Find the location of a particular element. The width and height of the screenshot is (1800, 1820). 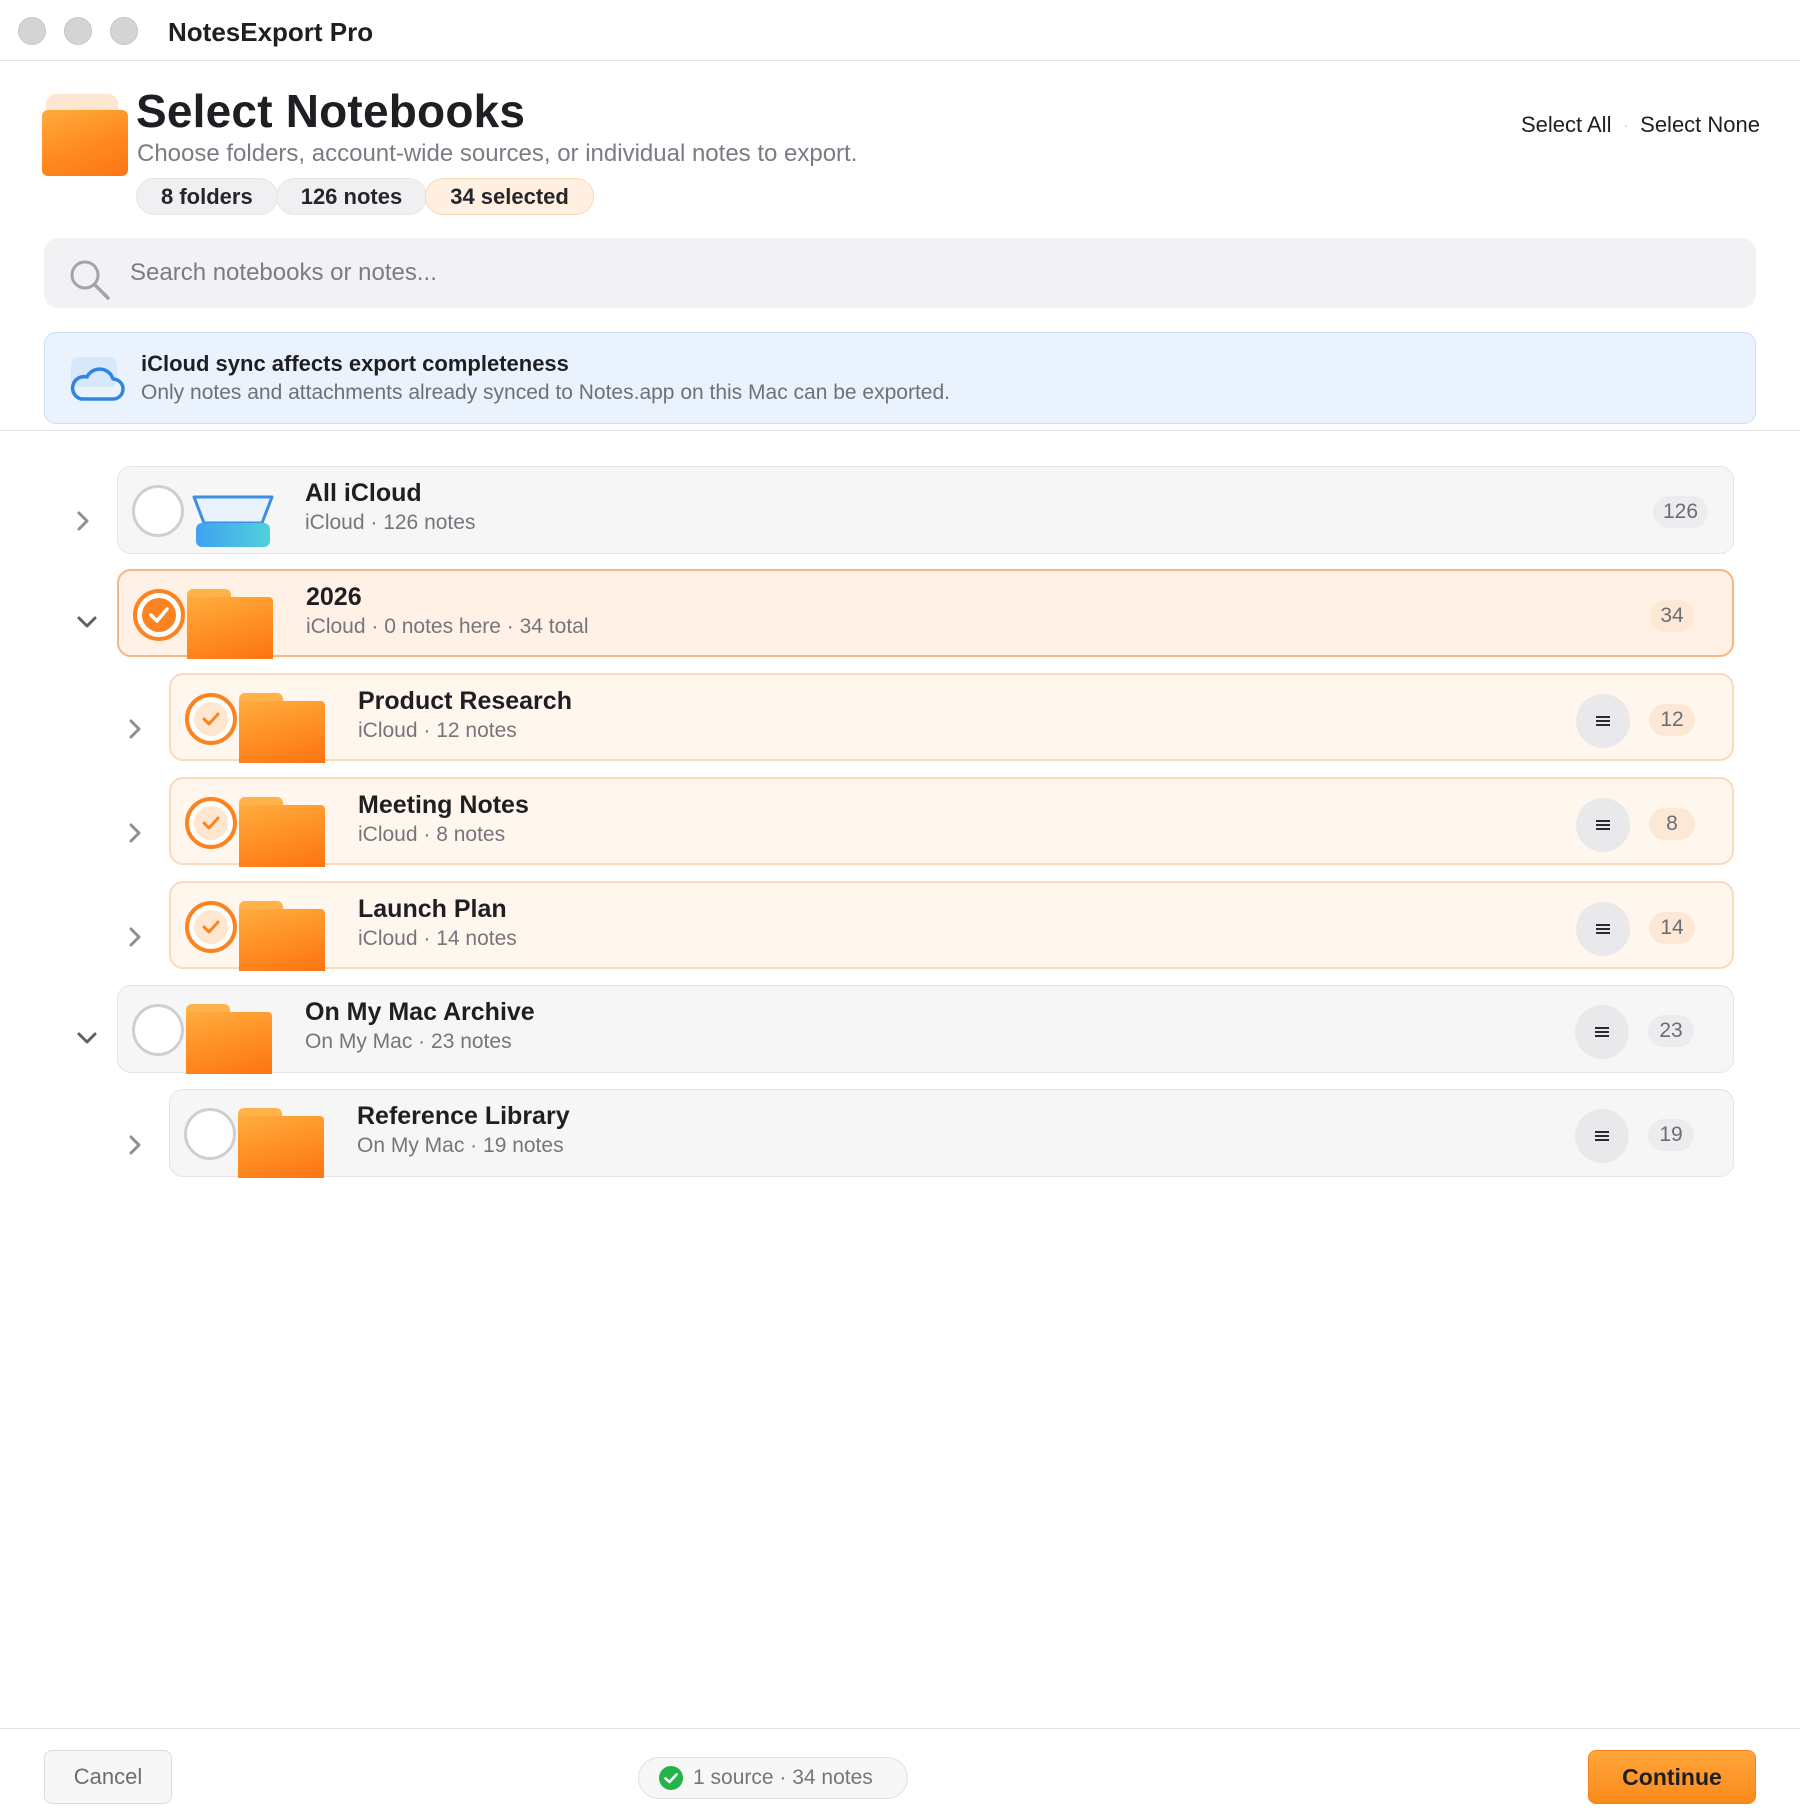

close-window-button is located at coordinates (32, 31).